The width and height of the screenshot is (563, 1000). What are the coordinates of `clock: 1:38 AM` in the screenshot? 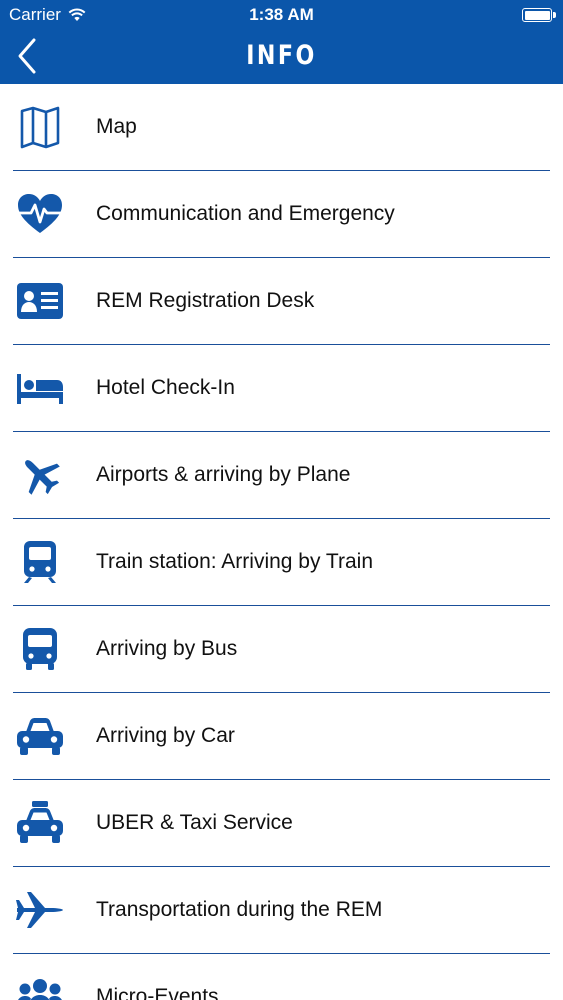 It's located at (281, 14).